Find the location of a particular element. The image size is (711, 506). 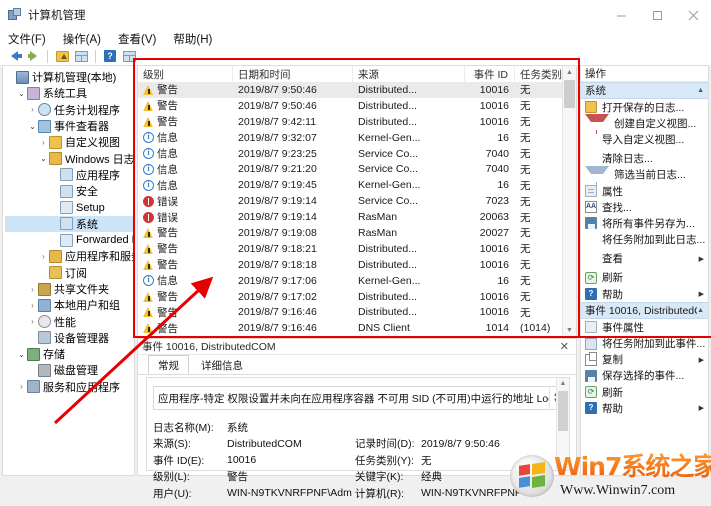

scroll-up-icon: ▲ is located at coordinates (569, 72).